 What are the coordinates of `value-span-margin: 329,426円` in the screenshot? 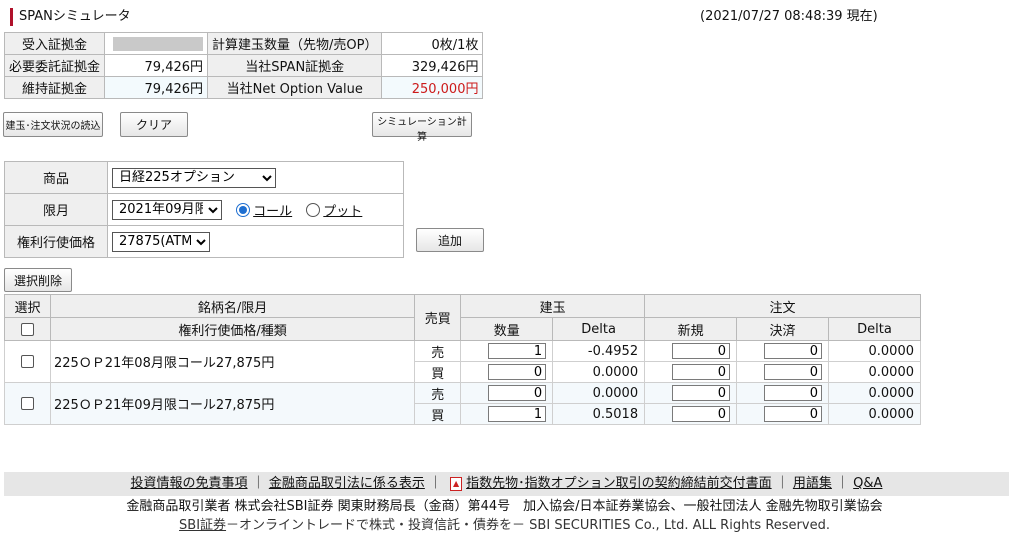 It's located at (432, 65).